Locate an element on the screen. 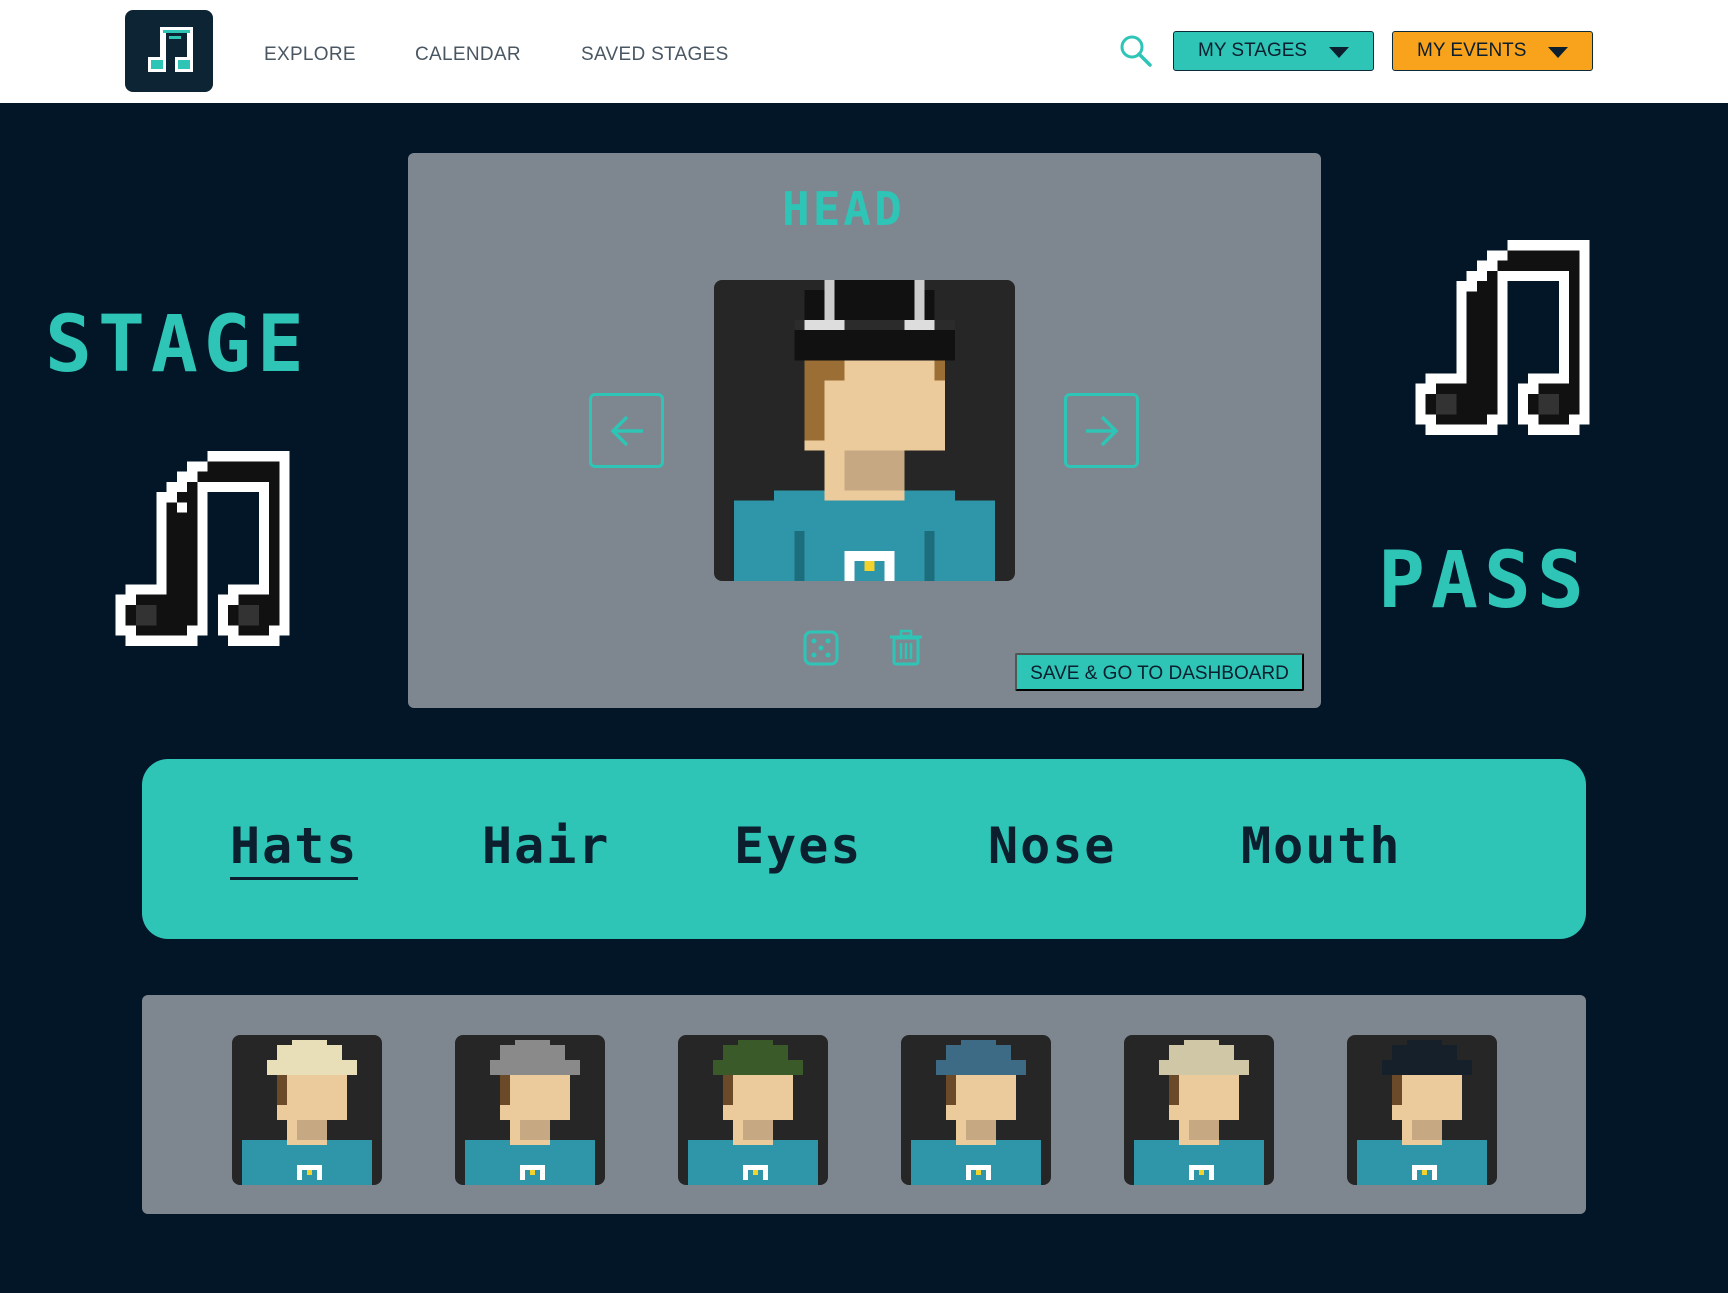 The height and width of the screenshot is (1293, 1728). logo is located at coordinates (169, 51).